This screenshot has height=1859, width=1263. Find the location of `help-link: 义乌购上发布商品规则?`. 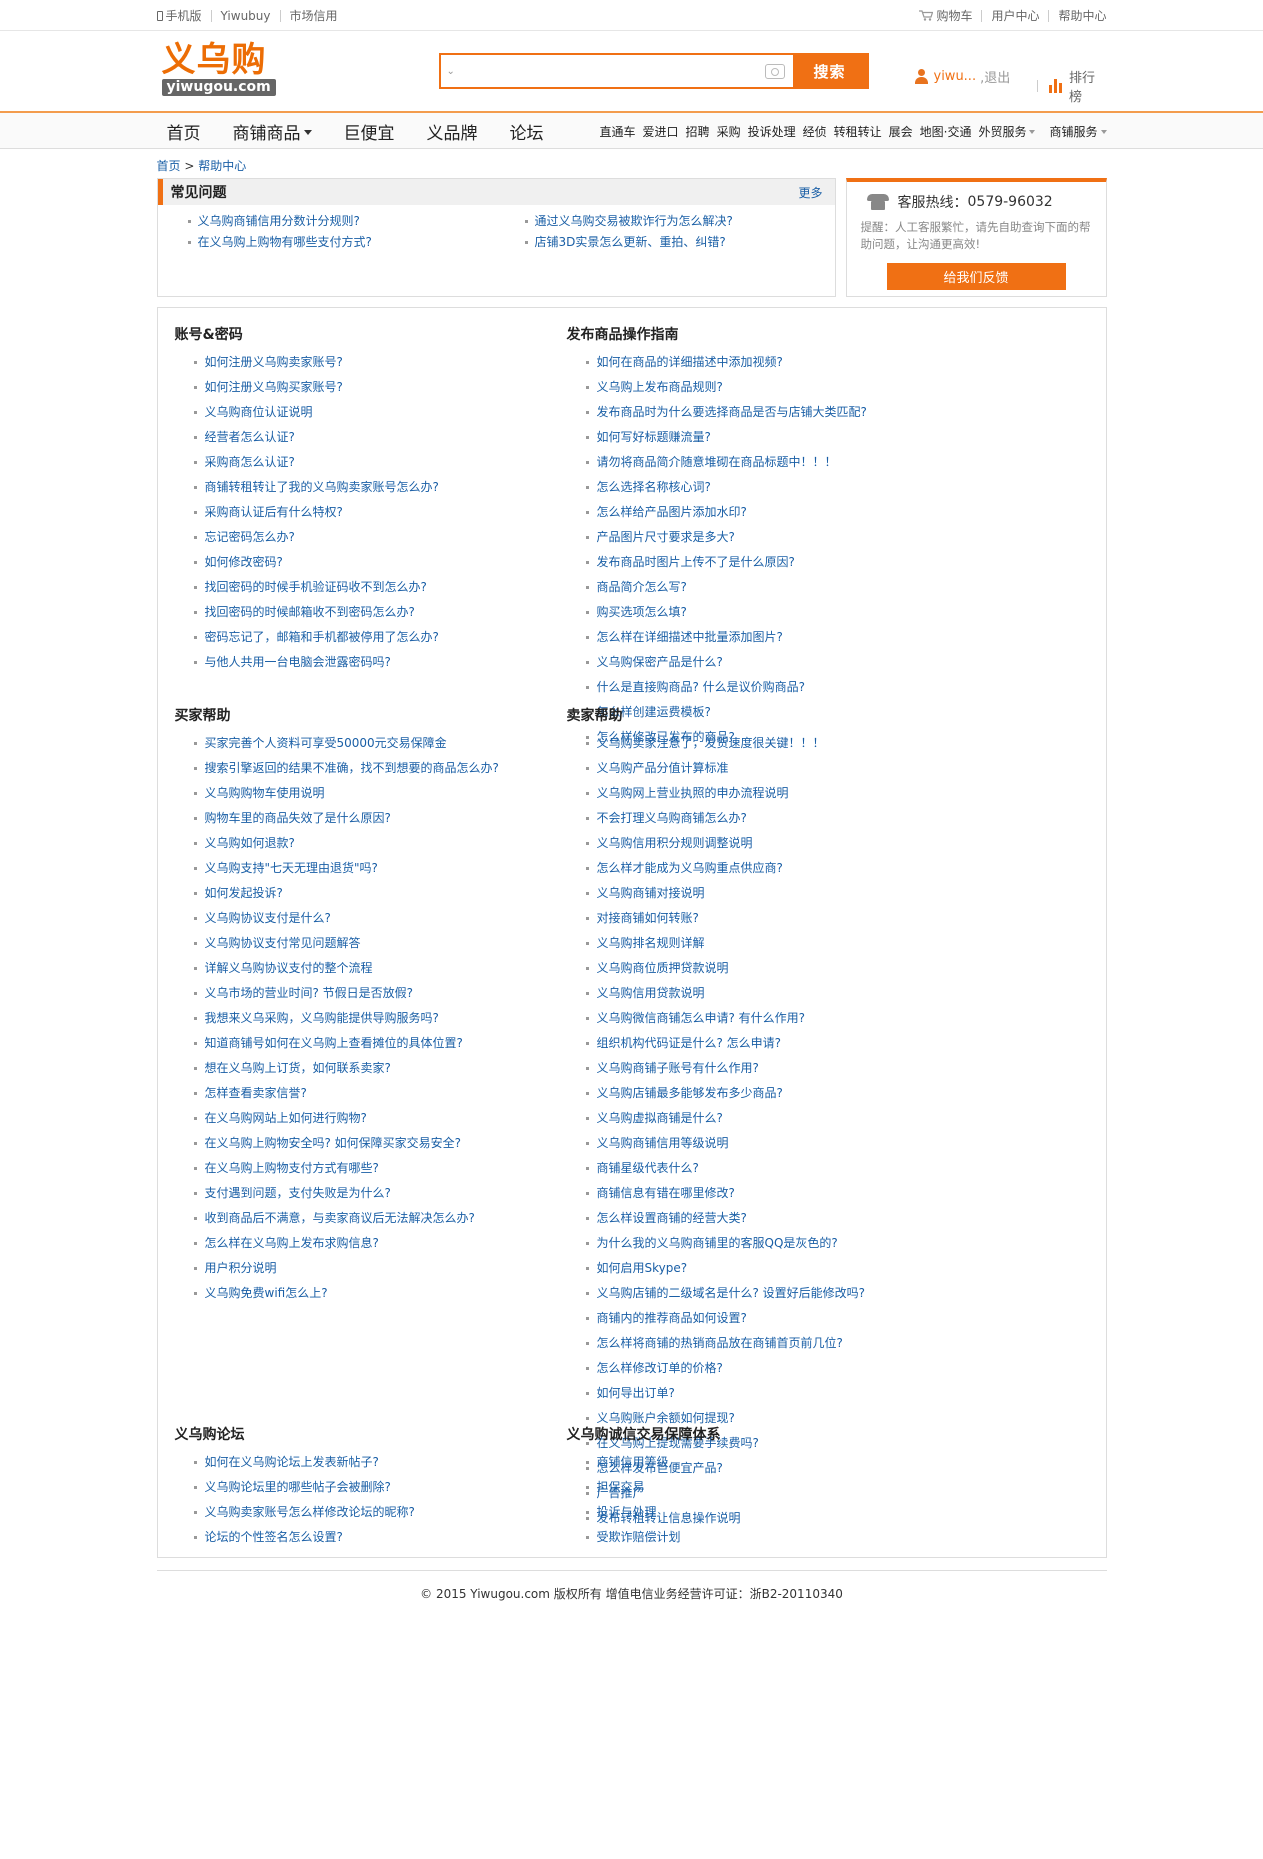

help-link: 义乌购上发布商品规则? is located at coordinates (726, 387).